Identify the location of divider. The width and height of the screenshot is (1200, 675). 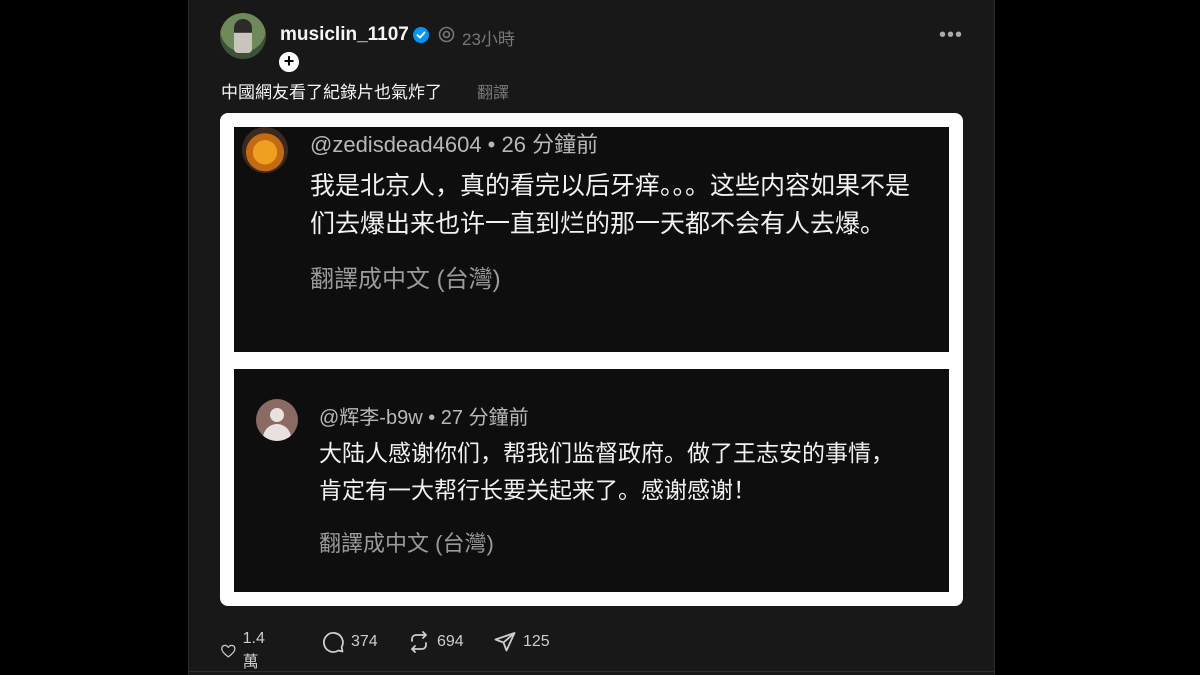
(591, 671).